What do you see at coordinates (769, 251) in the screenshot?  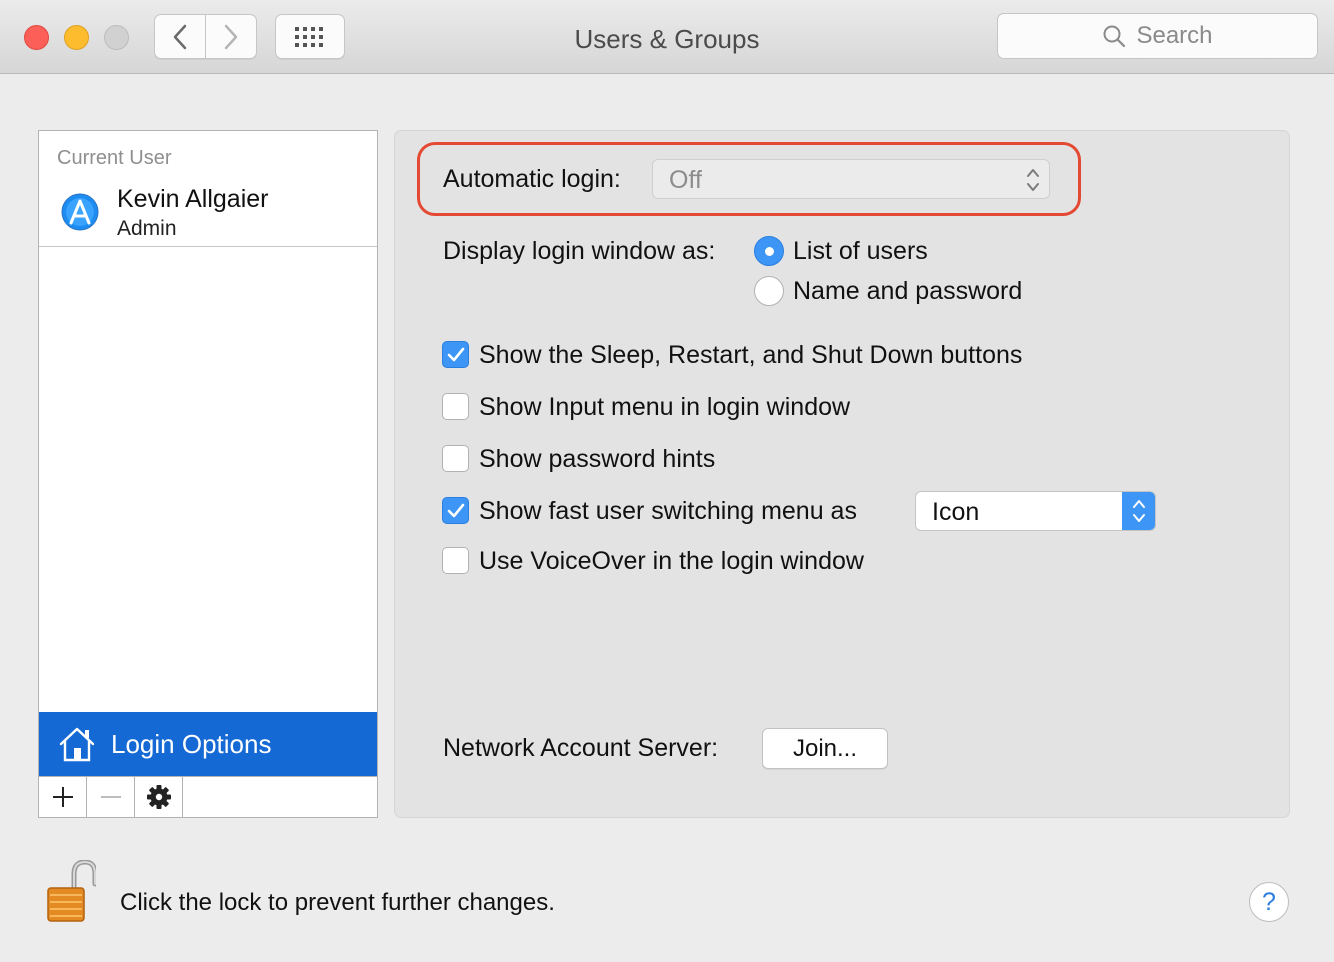 I see `radio-list-of-users` at bounding box center [769, 251].